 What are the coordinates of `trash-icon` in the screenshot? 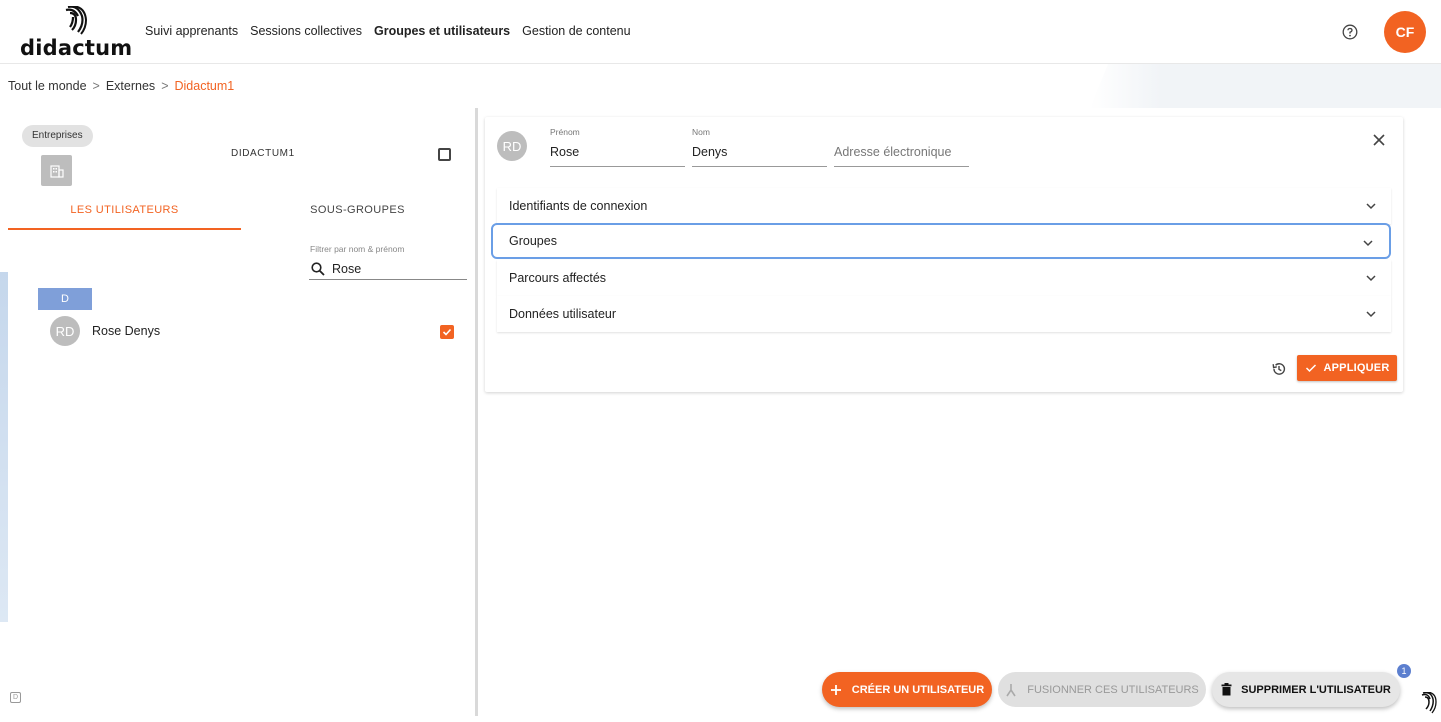 It's located at (1226, 689).